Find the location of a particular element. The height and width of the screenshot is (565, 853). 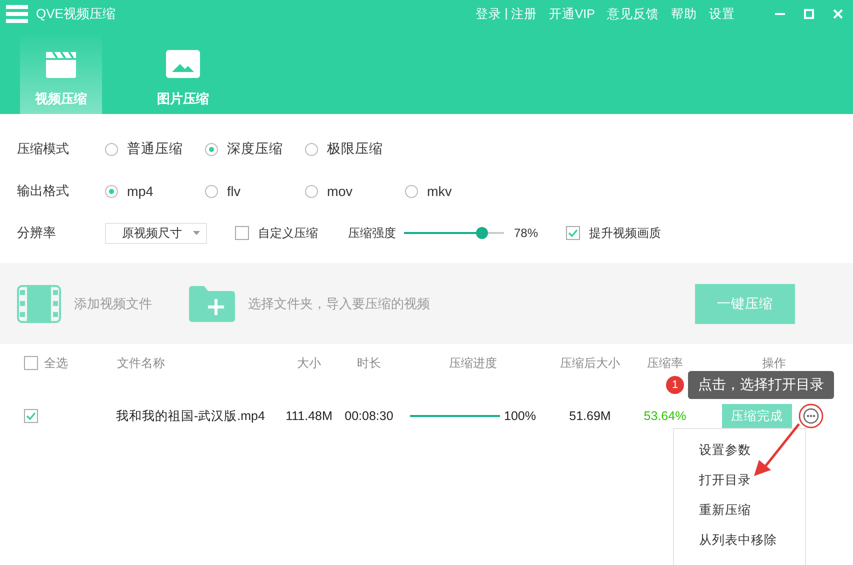

duration-cell: 00:08:30 is located at coordinates (369, 416).